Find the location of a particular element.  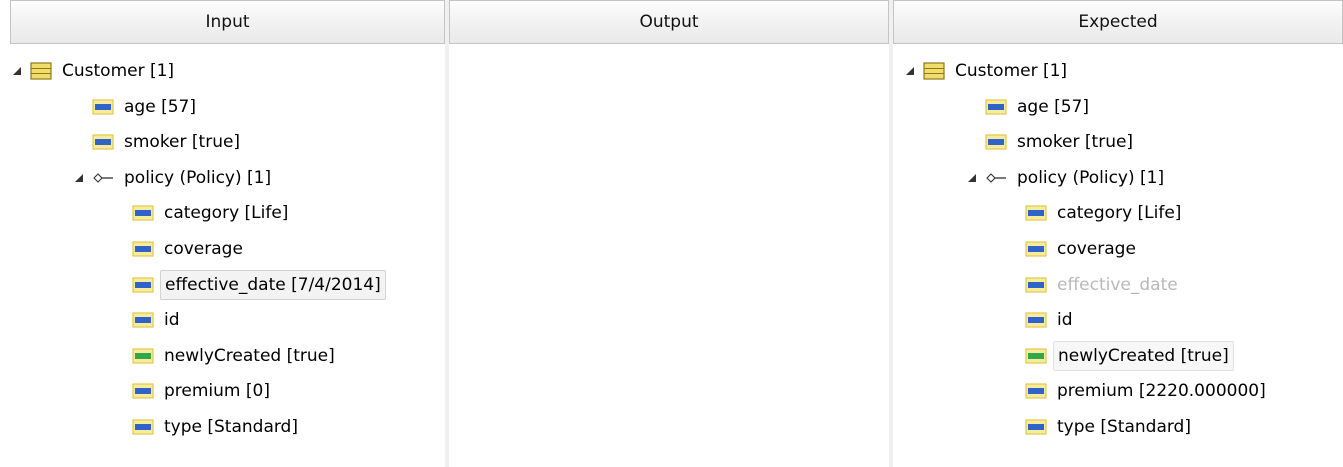

output-pane-title: Output is located at coordinates (669, 22).